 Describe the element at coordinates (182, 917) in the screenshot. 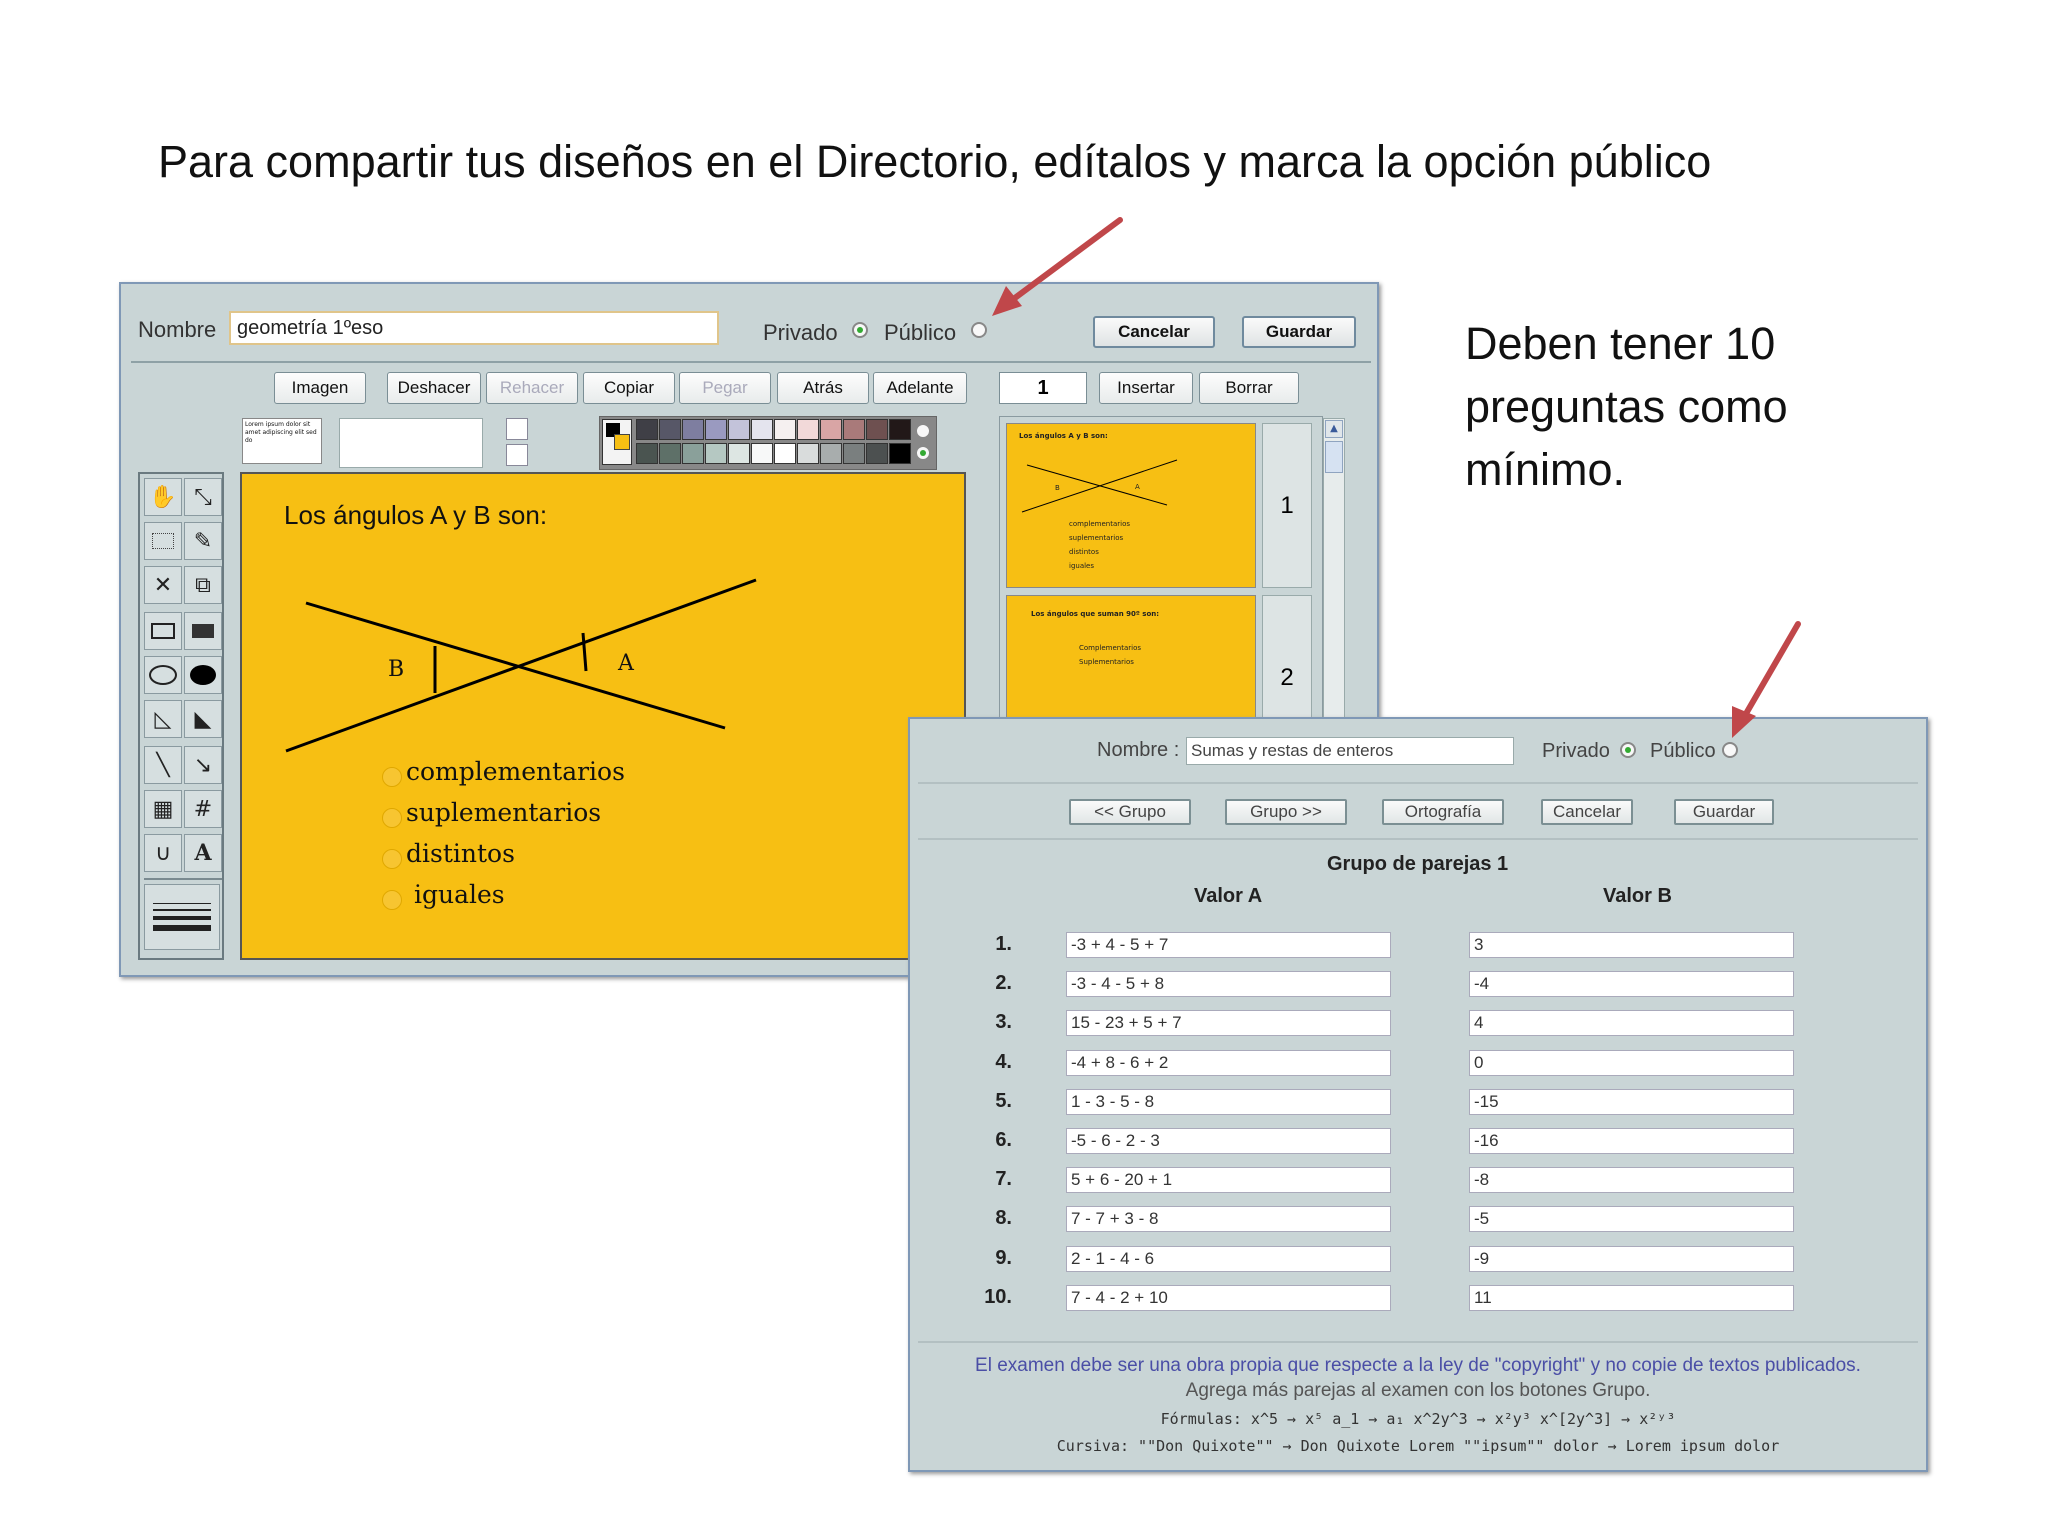

I see `line-width-icon` at that location.